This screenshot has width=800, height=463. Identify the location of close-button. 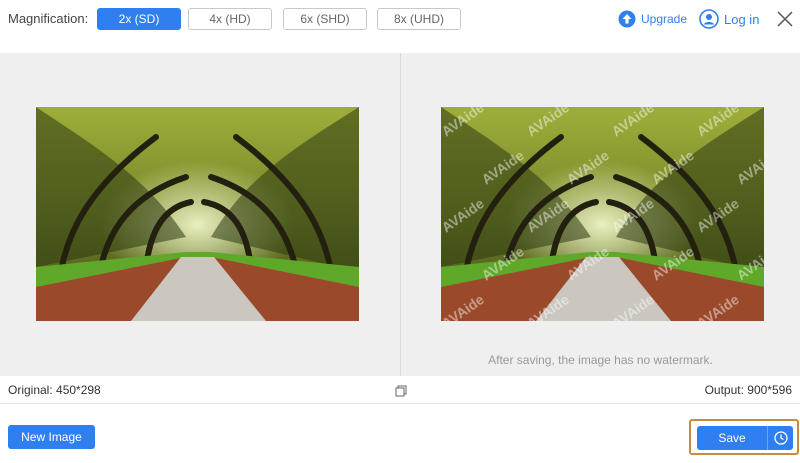
(785, 19).